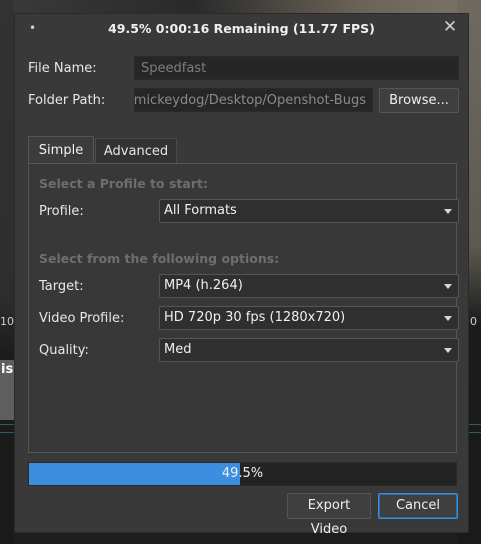 This screenshot has height=544, width=481. What do you see at coordinates (123, 183) in the screenshot?
I see `profile-section-heading: Select a Profile to start:` at bounding box center [123, 183].